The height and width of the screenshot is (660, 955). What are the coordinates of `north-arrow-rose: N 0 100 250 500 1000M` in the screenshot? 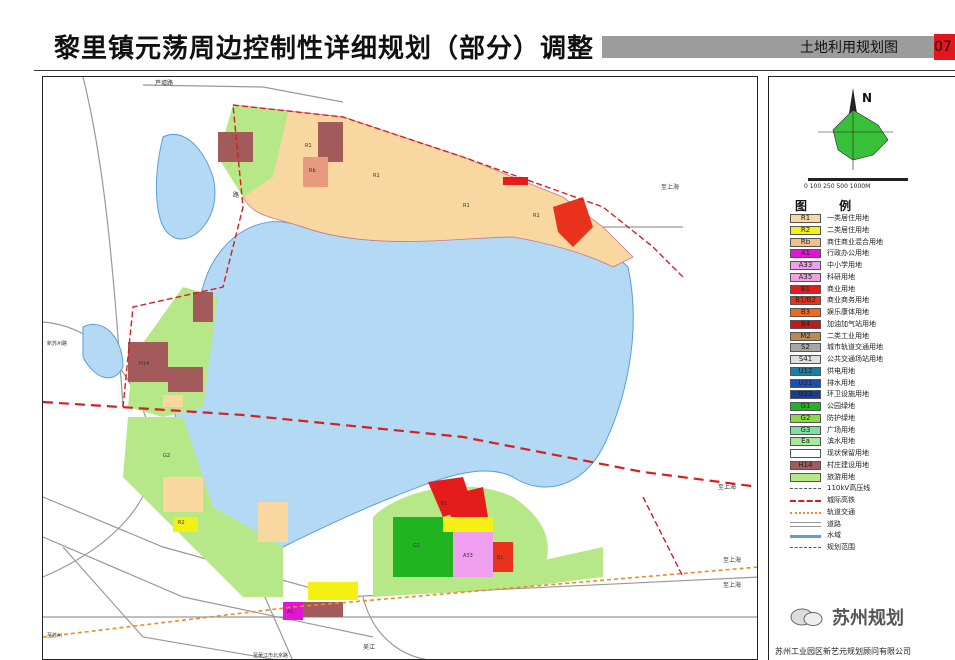 It's located at (848, 136).